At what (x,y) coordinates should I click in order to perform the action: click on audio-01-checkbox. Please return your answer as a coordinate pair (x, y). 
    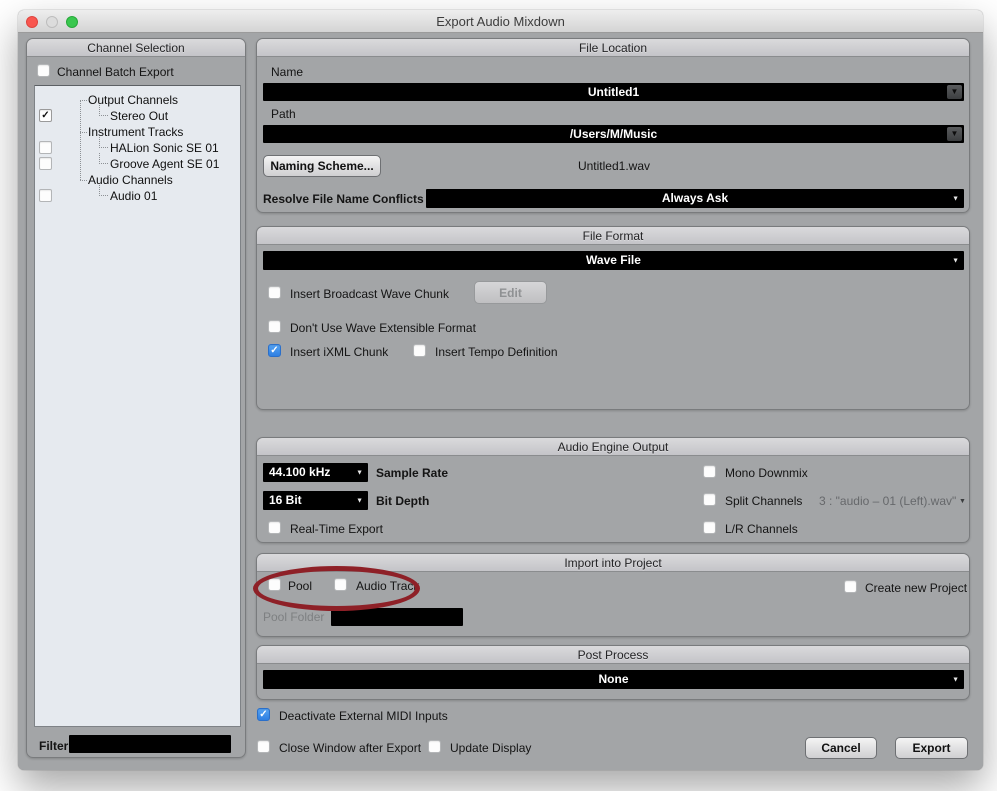
    Looking at the image, I should click on (45, 195).